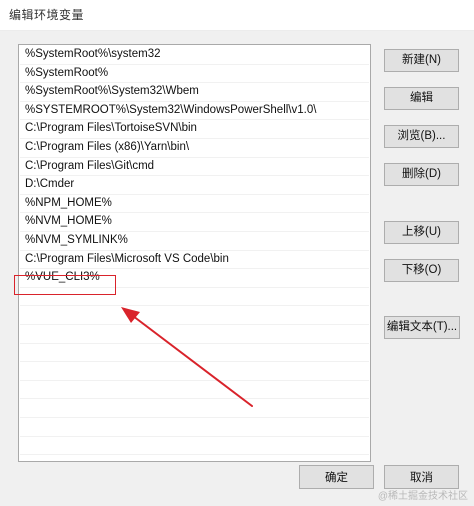 The height and width of the screenshot is (506, 474). I want to click on edit-button: 编辑, so click(421, 98).